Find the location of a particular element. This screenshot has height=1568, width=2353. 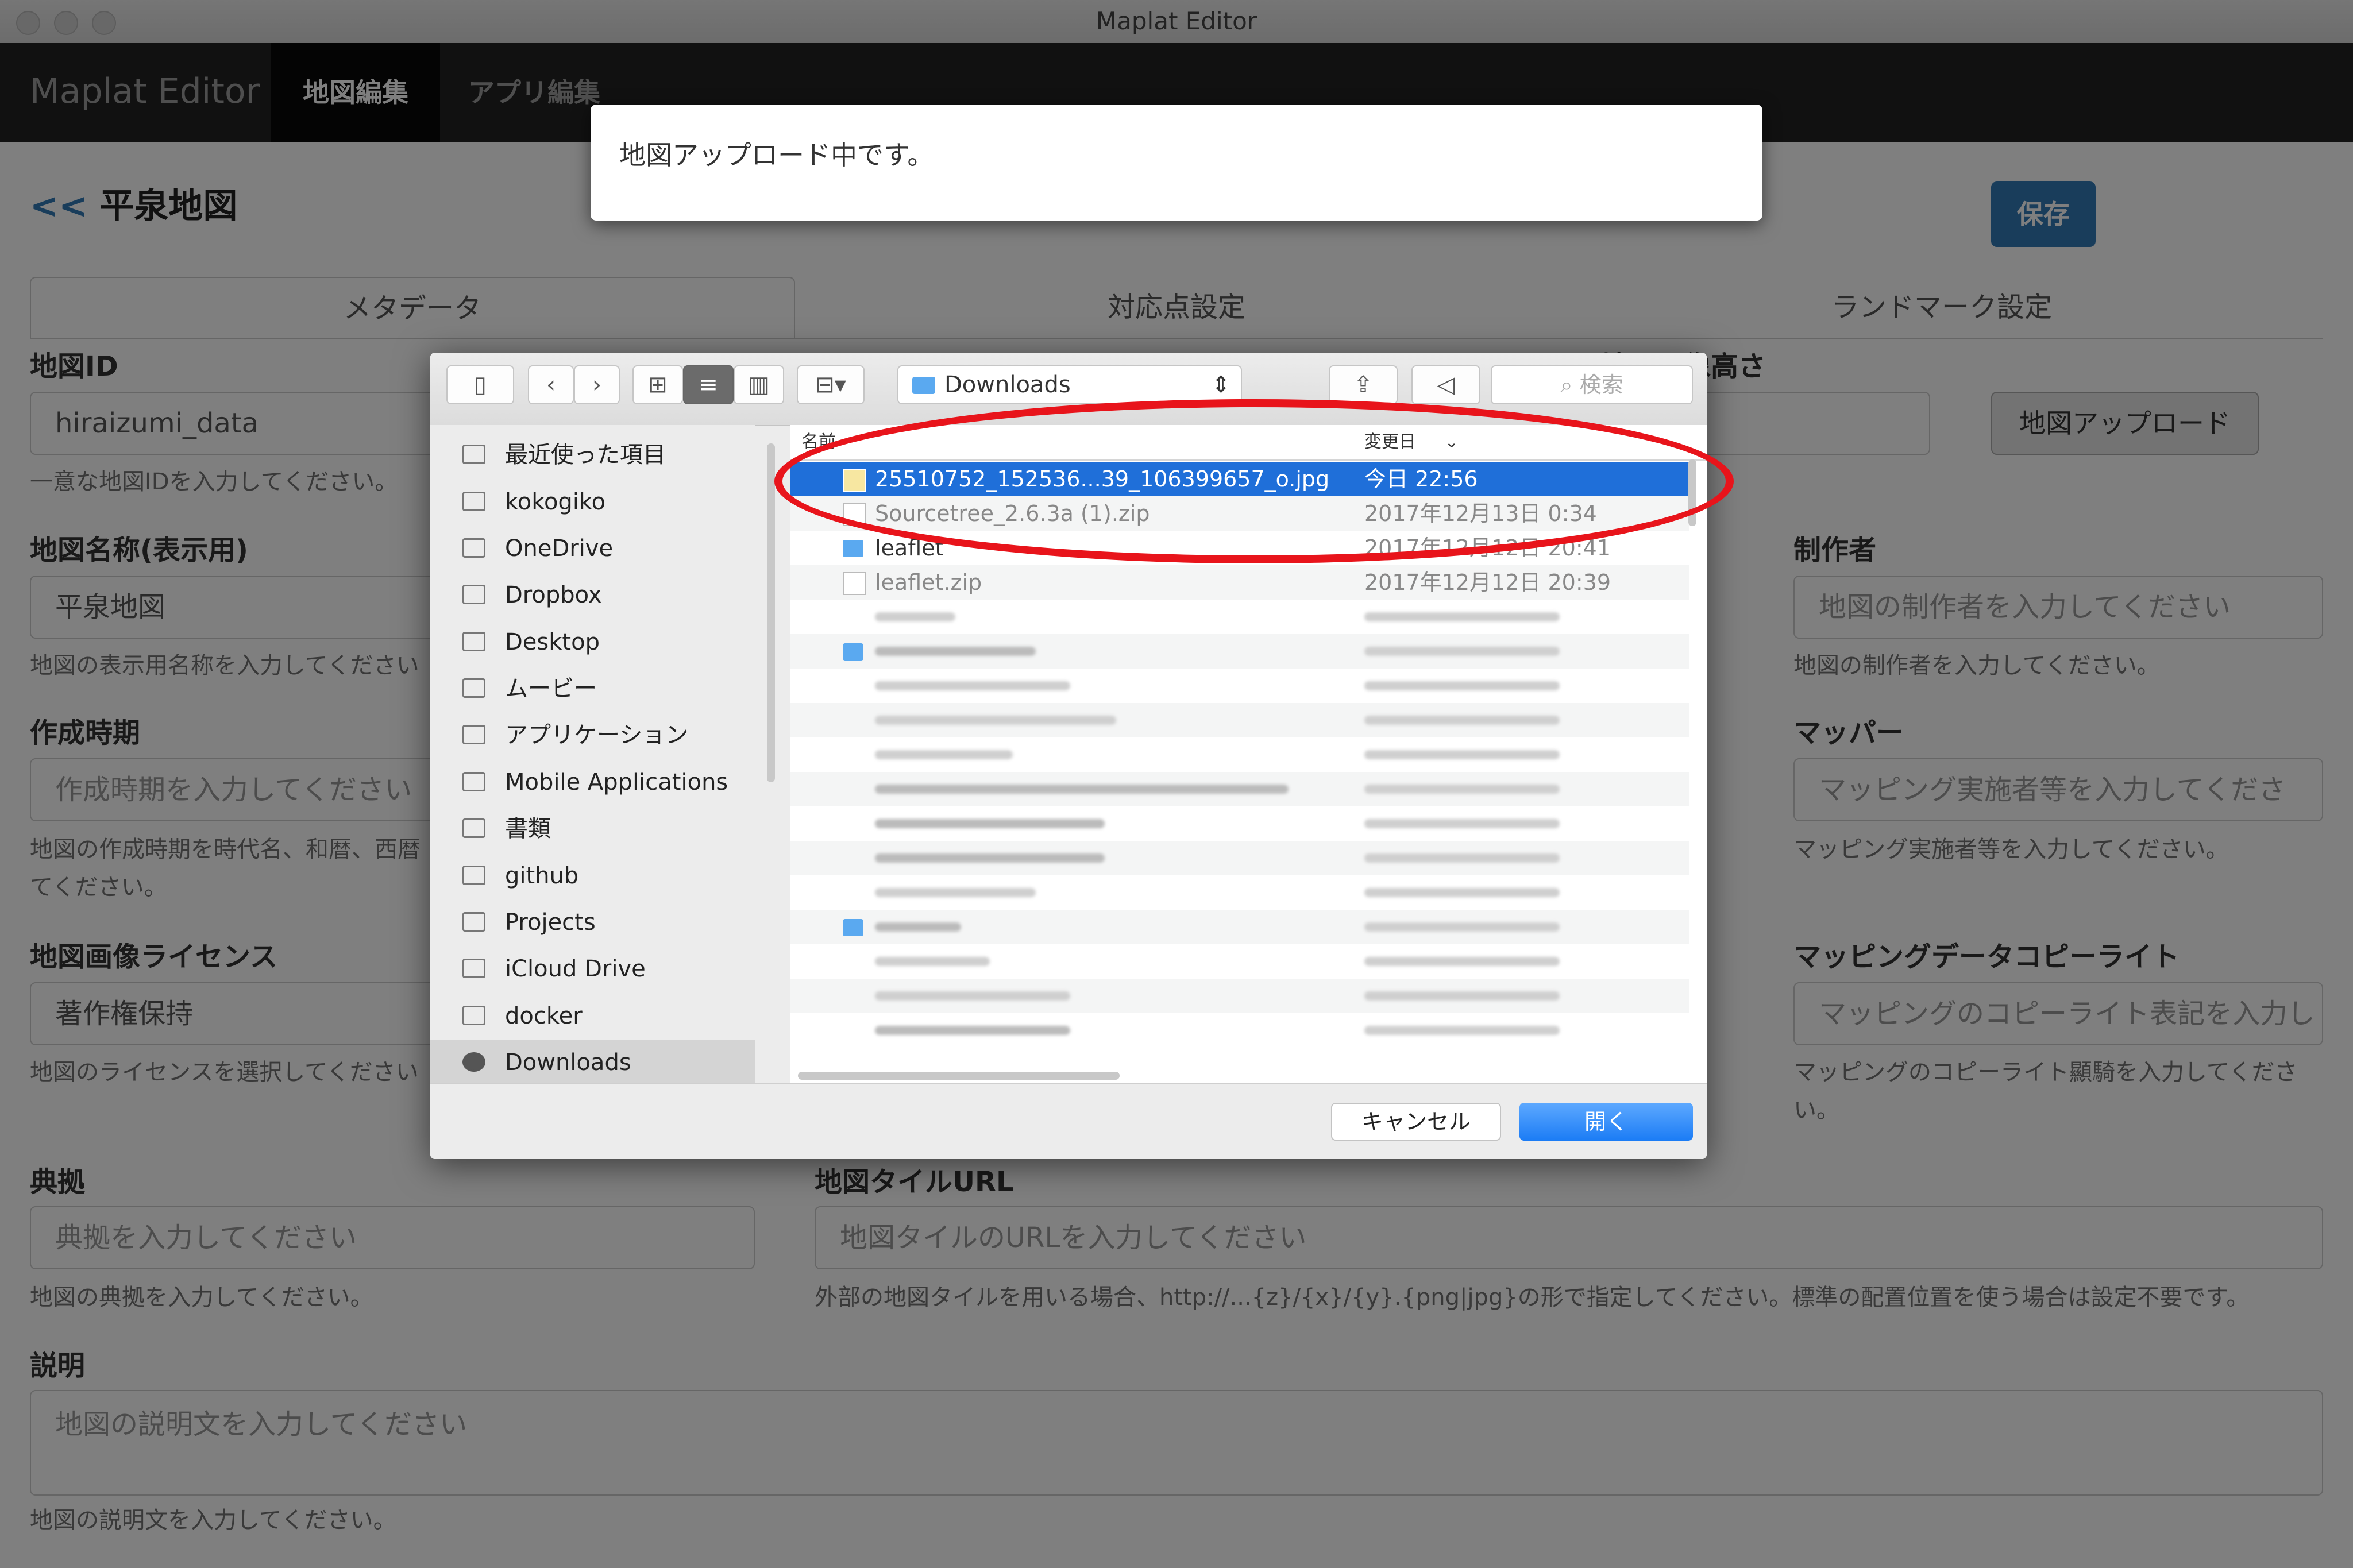

grid-icon: ⊞ is located at coordinates (658, 385).